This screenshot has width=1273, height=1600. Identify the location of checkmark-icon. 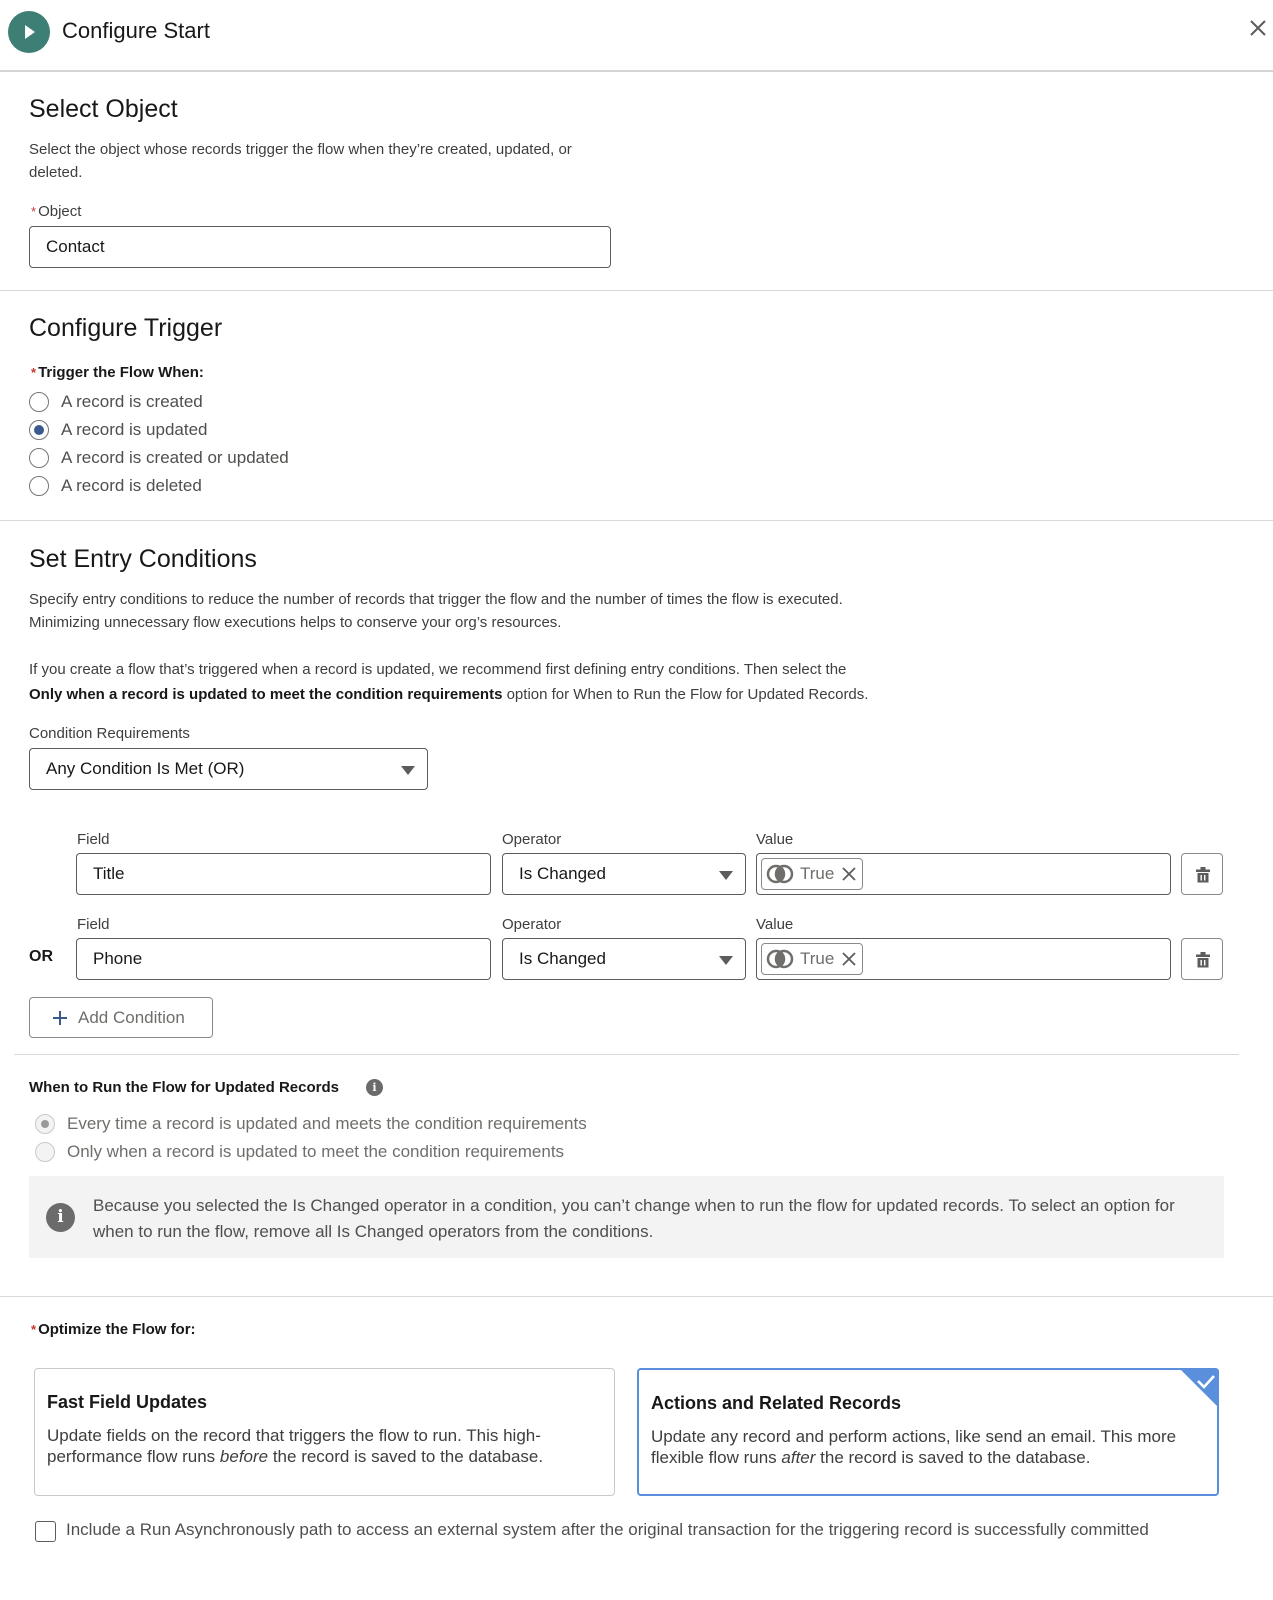
(1199, 1388).